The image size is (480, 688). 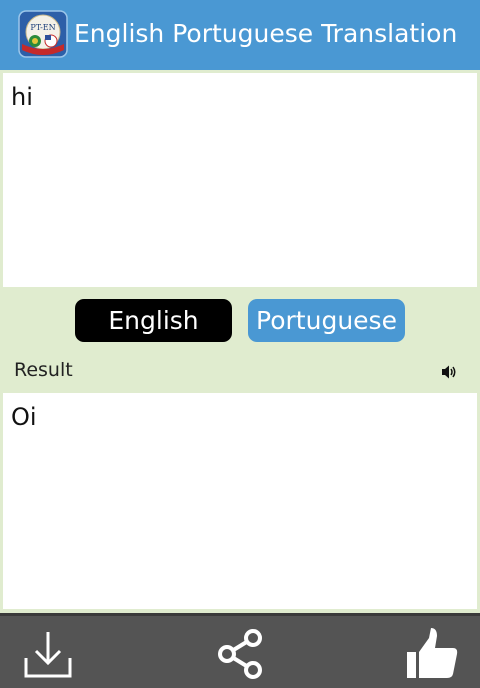 I want to click on app-logo: PT-EN, so click(x=43, y=34).